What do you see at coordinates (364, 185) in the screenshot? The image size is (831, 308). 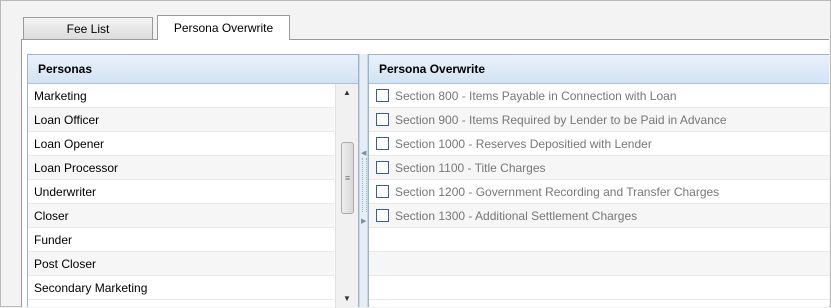 I see `splitter-grip-icon` at bounding box center [364, 185].